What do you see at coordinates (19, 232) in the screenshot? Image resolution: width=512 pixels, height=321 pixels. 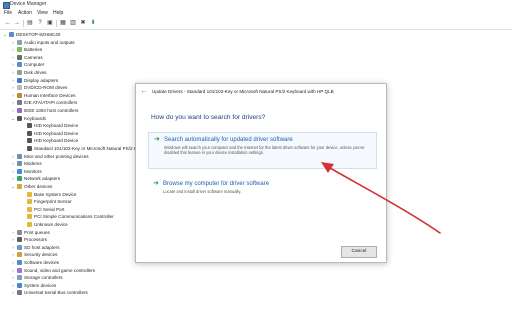 I see `printer-icon` at bounding box center [19, 232].